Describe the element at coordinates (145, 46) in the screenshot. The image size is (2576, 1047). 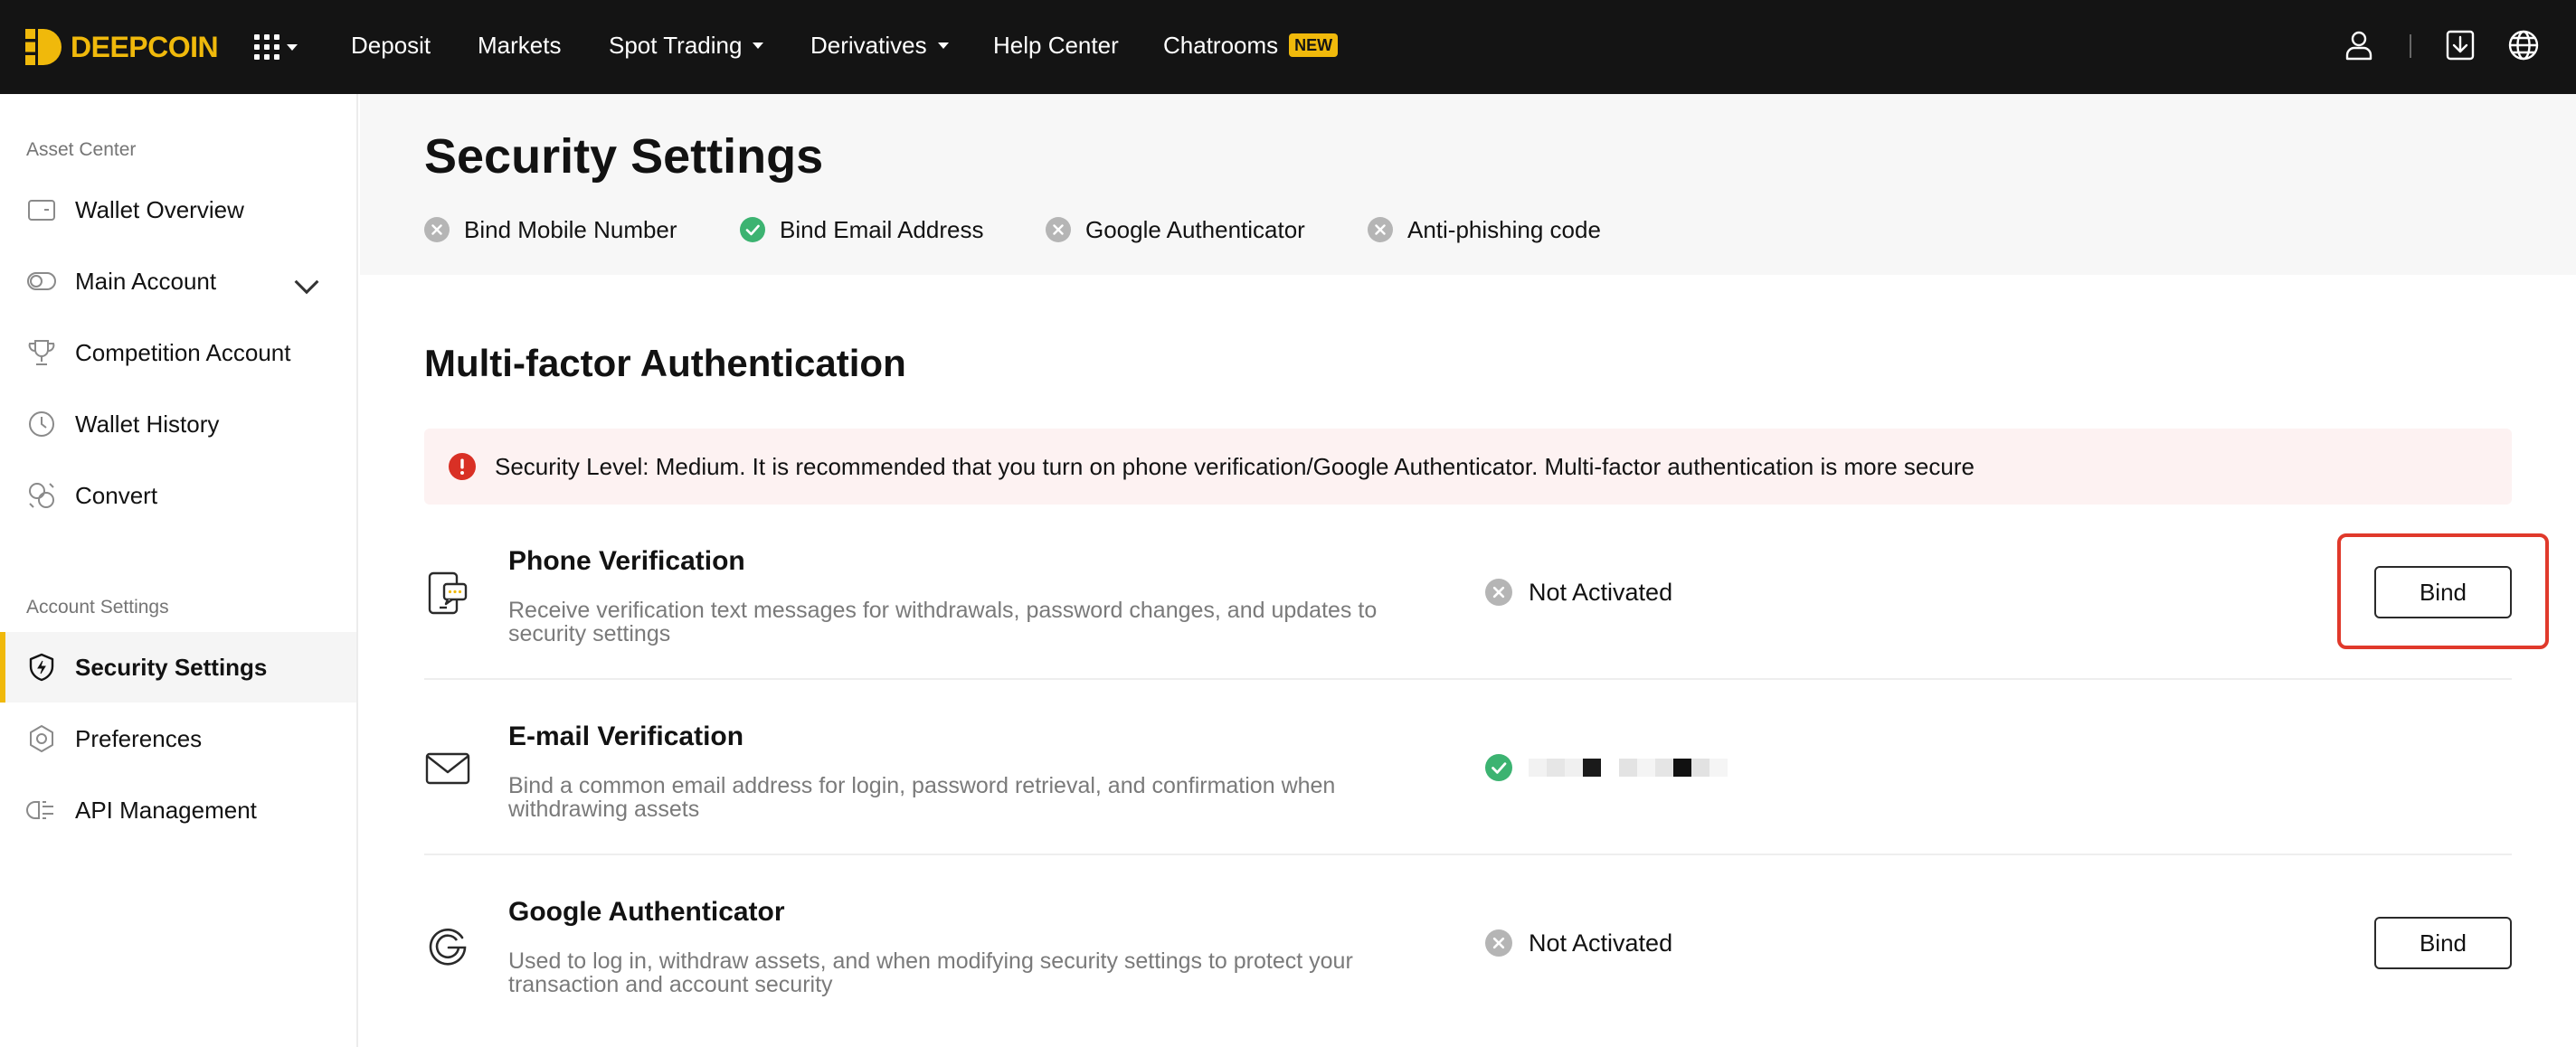
I see `brand-name: DEEPCOIN` at that location.